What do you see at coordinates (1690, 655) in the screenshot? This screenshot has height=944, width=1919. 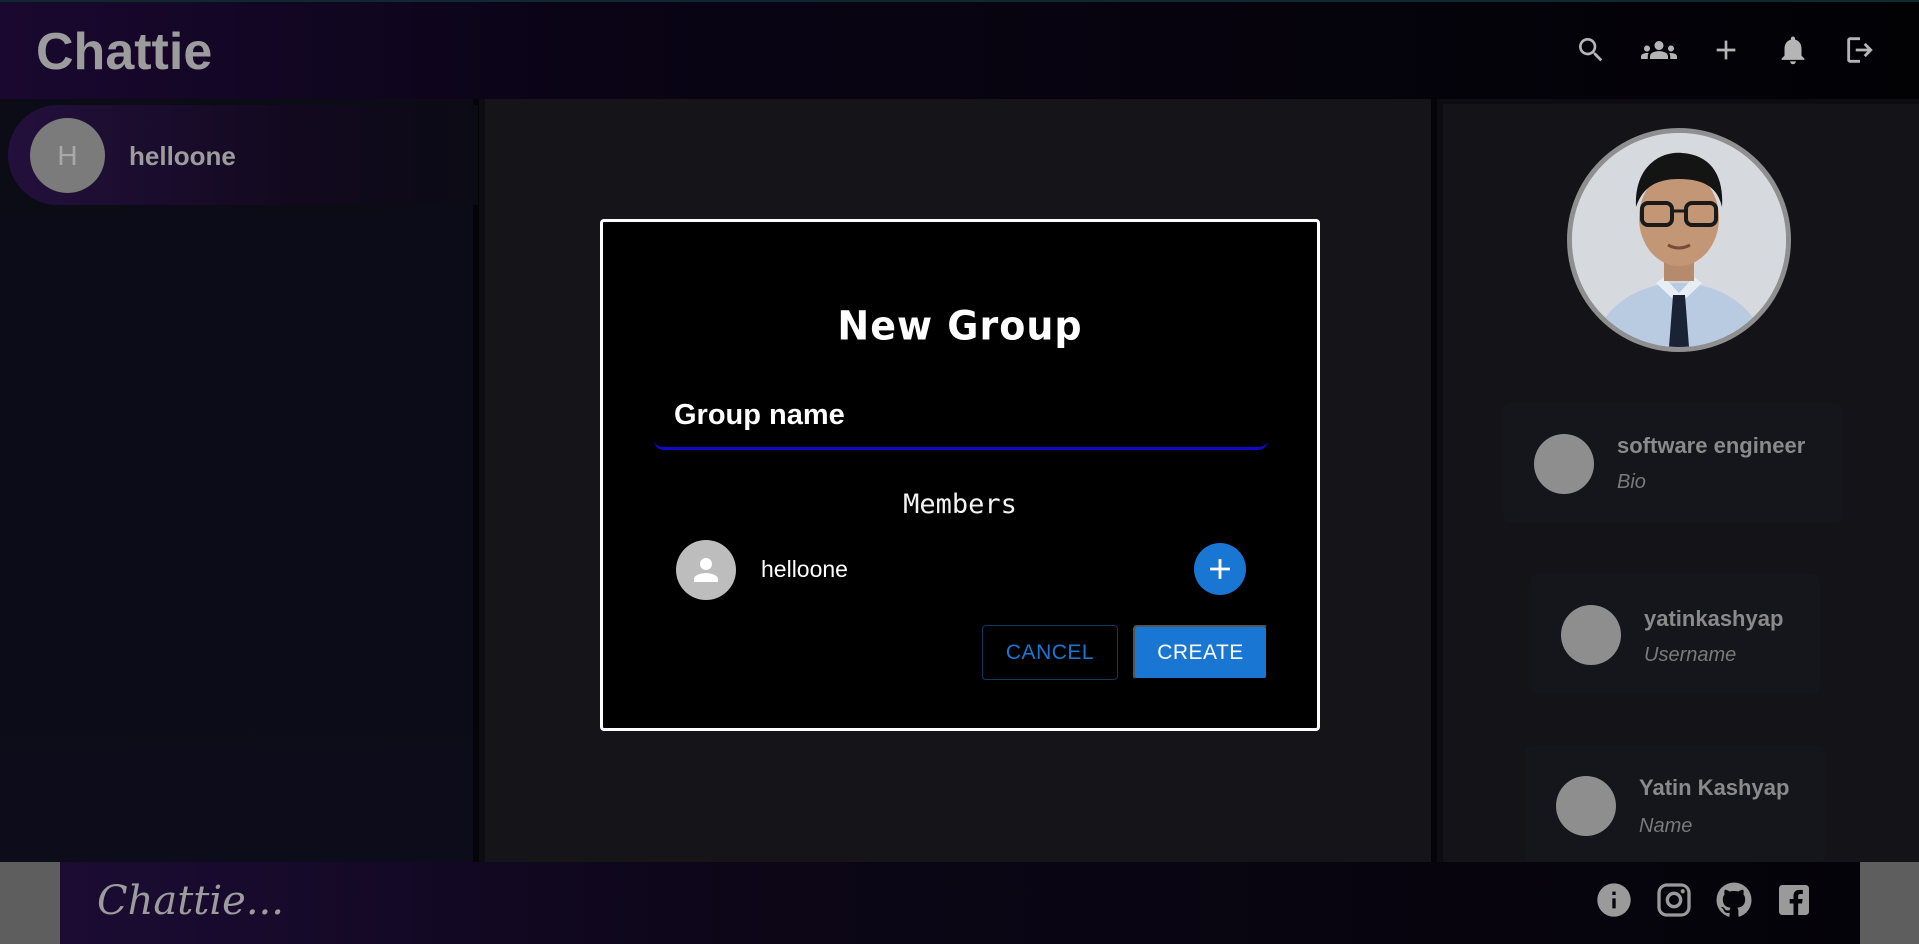 I see `username-label: Username` at bounding box center [1690, 655].